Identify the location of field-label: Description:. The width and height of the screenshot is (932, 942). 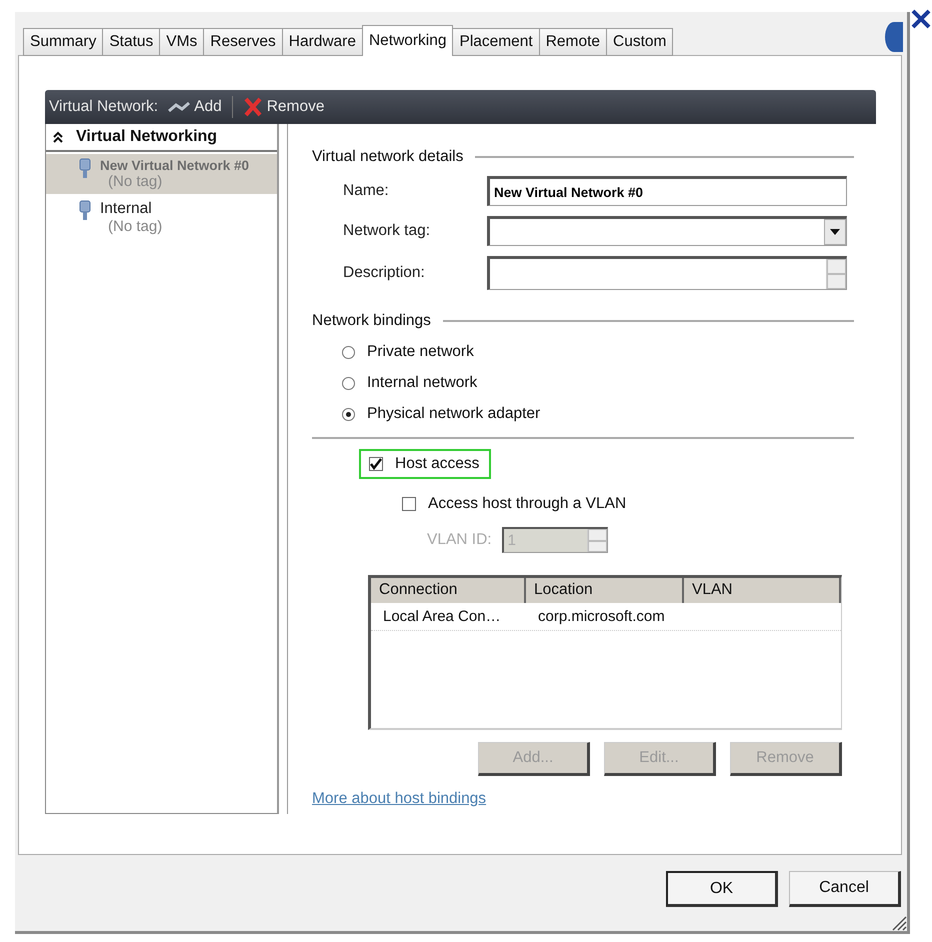
(384, 273).